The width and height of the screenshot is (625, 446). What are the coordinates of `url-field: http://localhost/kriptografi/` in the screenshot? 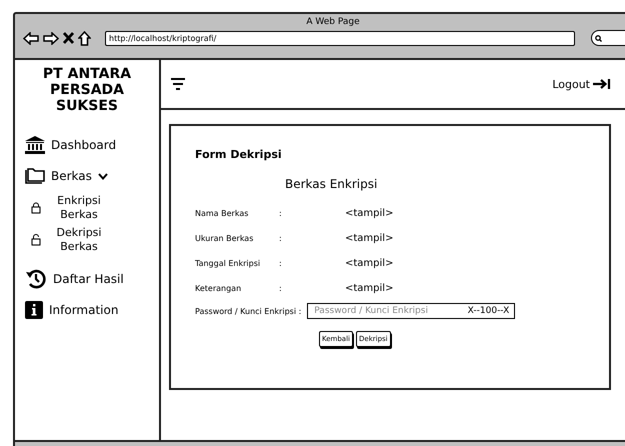 It's located at (340, 38).